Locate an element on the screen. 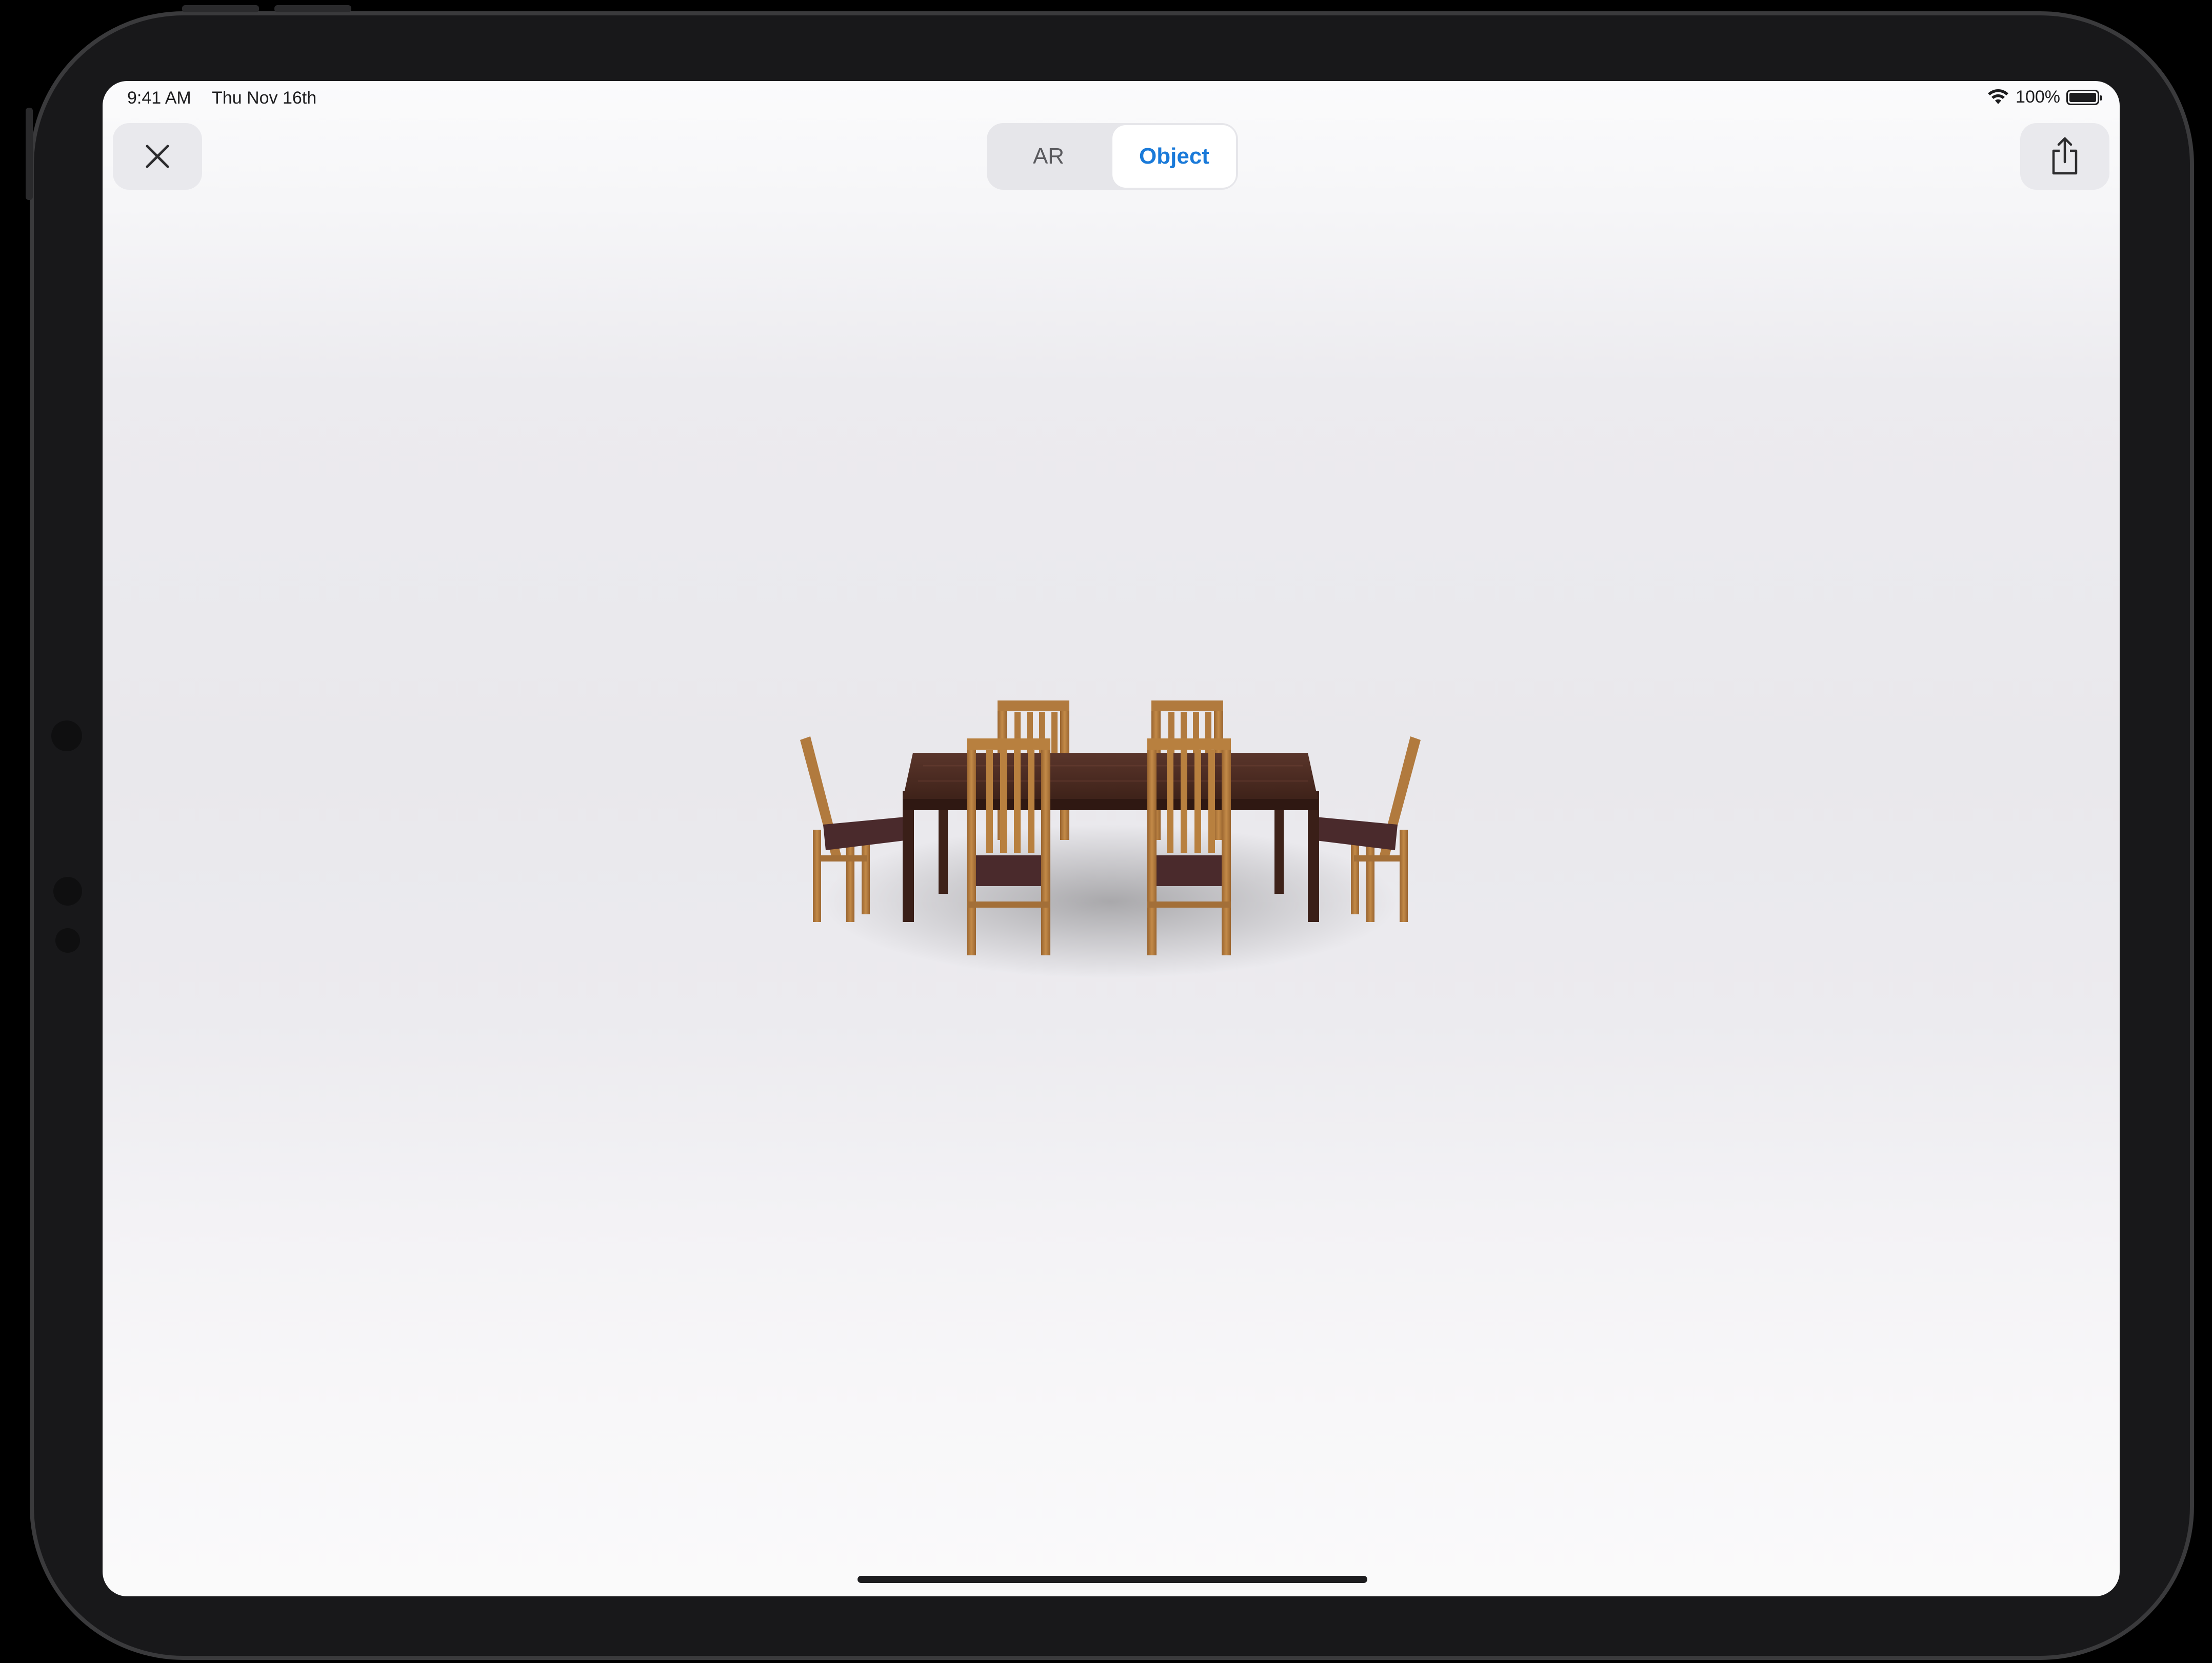 Image resolution: width=2212 pixels, height=1663 pixels. status-bar: 9:41 AM Thu Nov 16th 100% is located at coordinates (1111, 99).